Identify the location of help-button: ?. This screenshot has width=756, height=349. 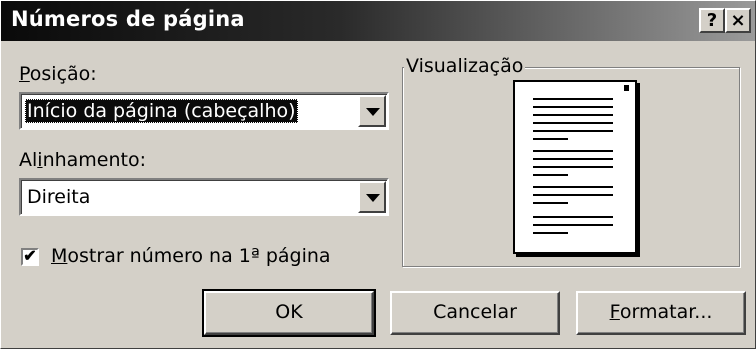
(712, 20).